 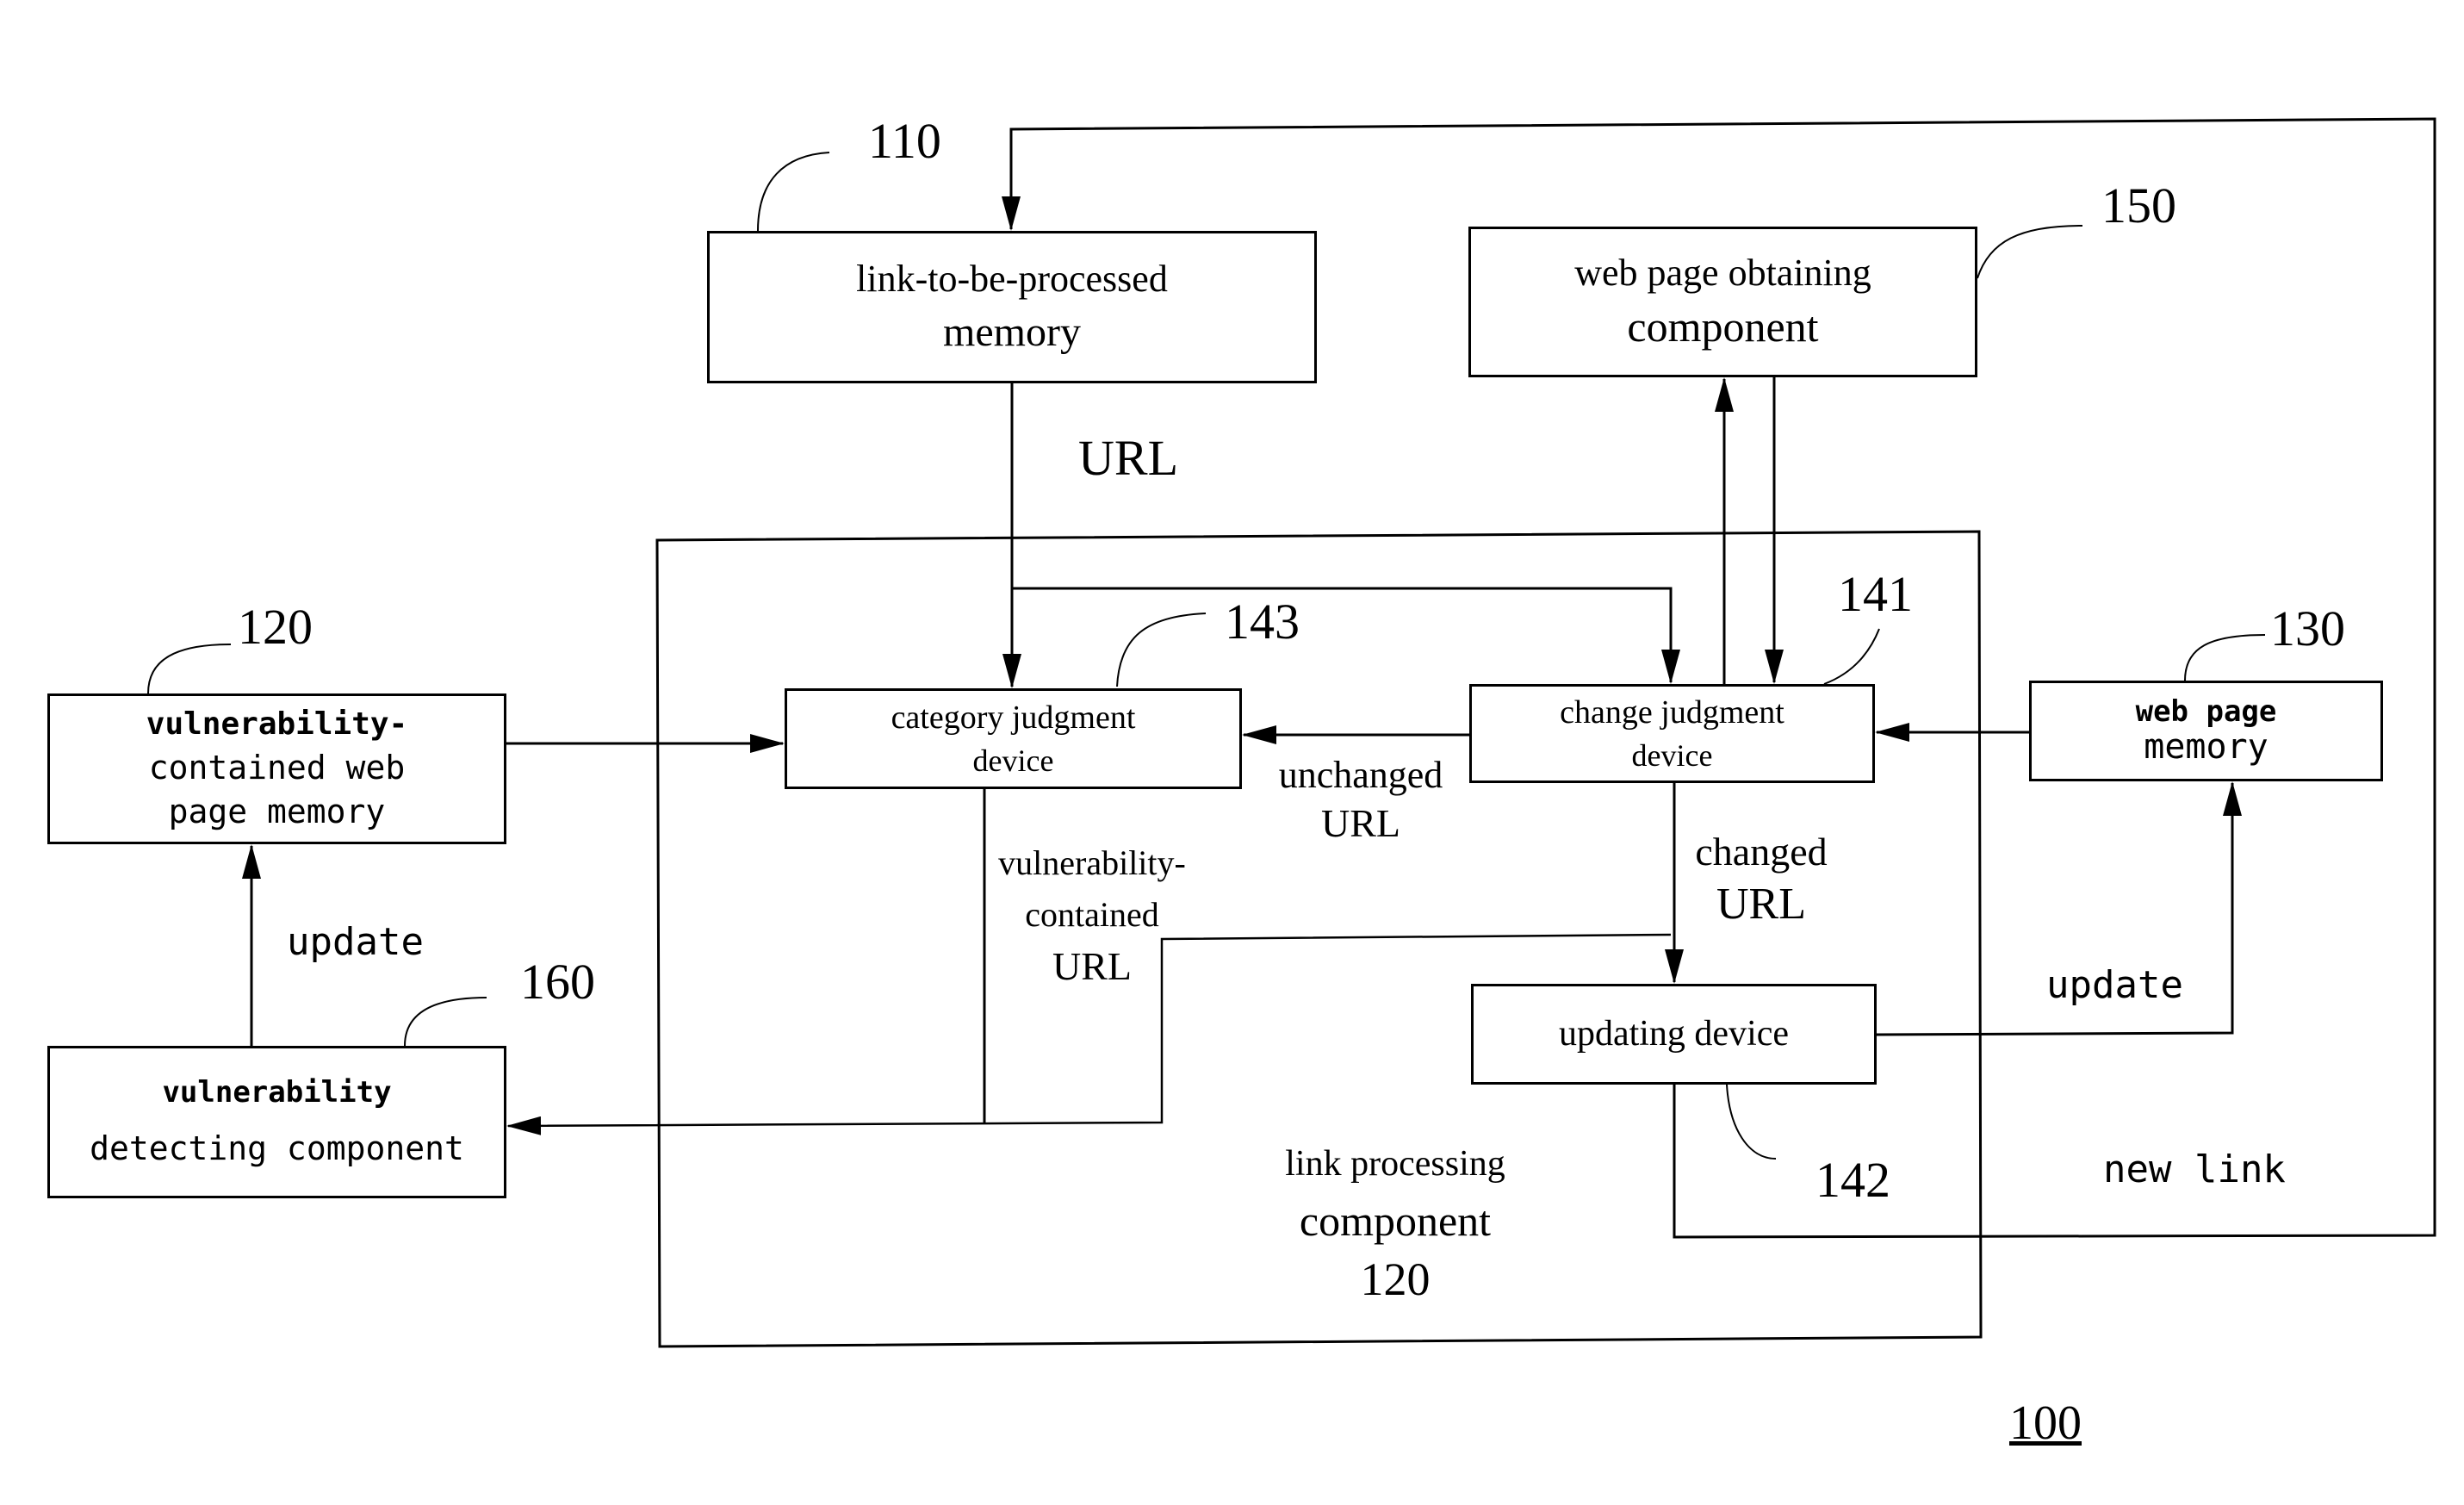 I want to click on box-line: component, so click(x=1723, y=326).